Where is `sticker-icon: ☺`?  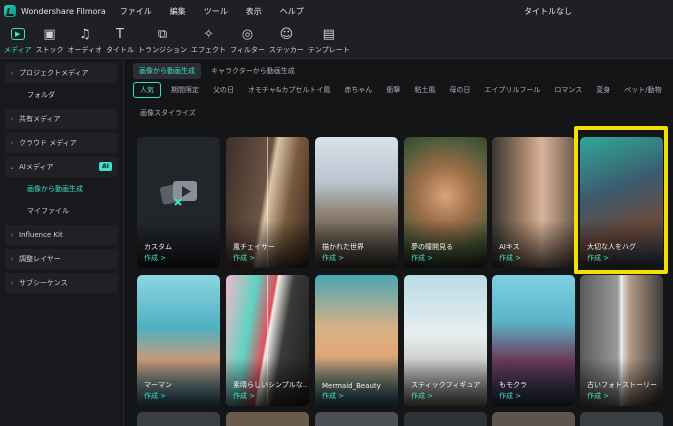
sticker-icon: ☺ is located at coordinates (286, 34).